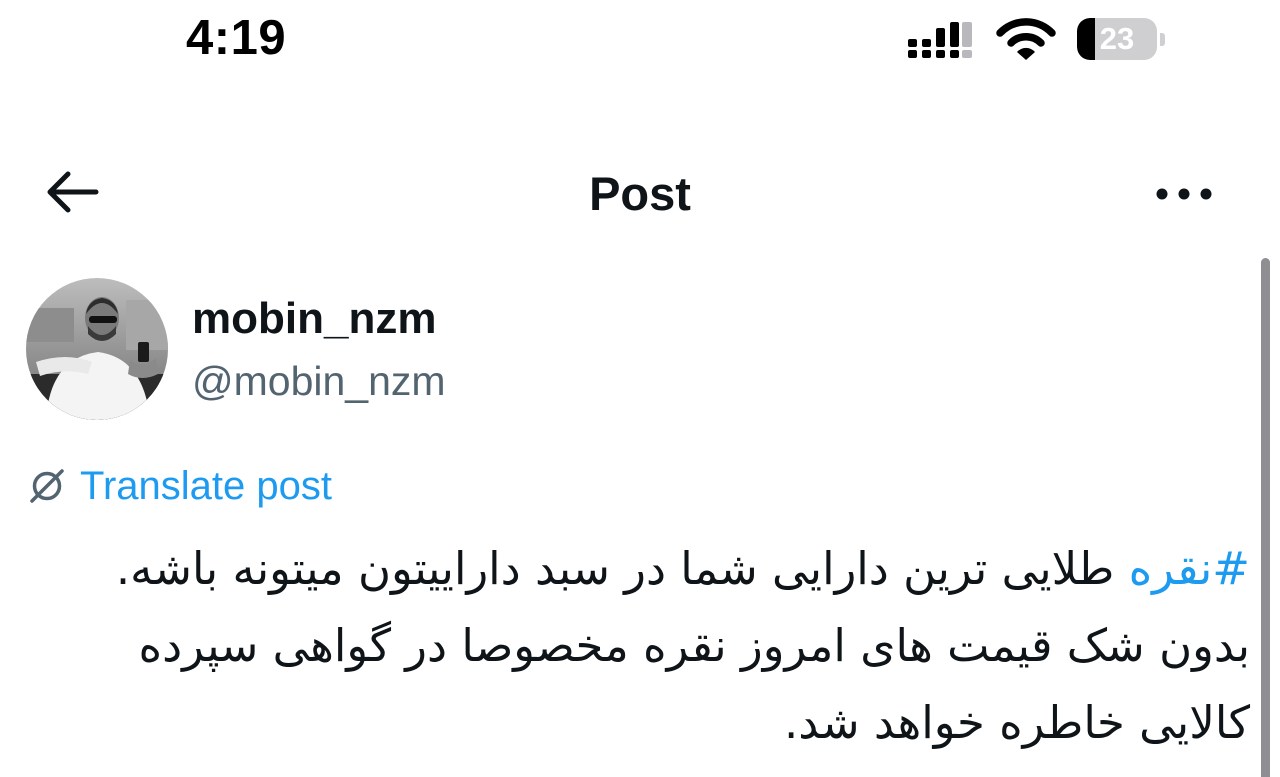 The height and width of the screenshot is (777, 1280). I want to click on battery-cap, so click(1162, 39).